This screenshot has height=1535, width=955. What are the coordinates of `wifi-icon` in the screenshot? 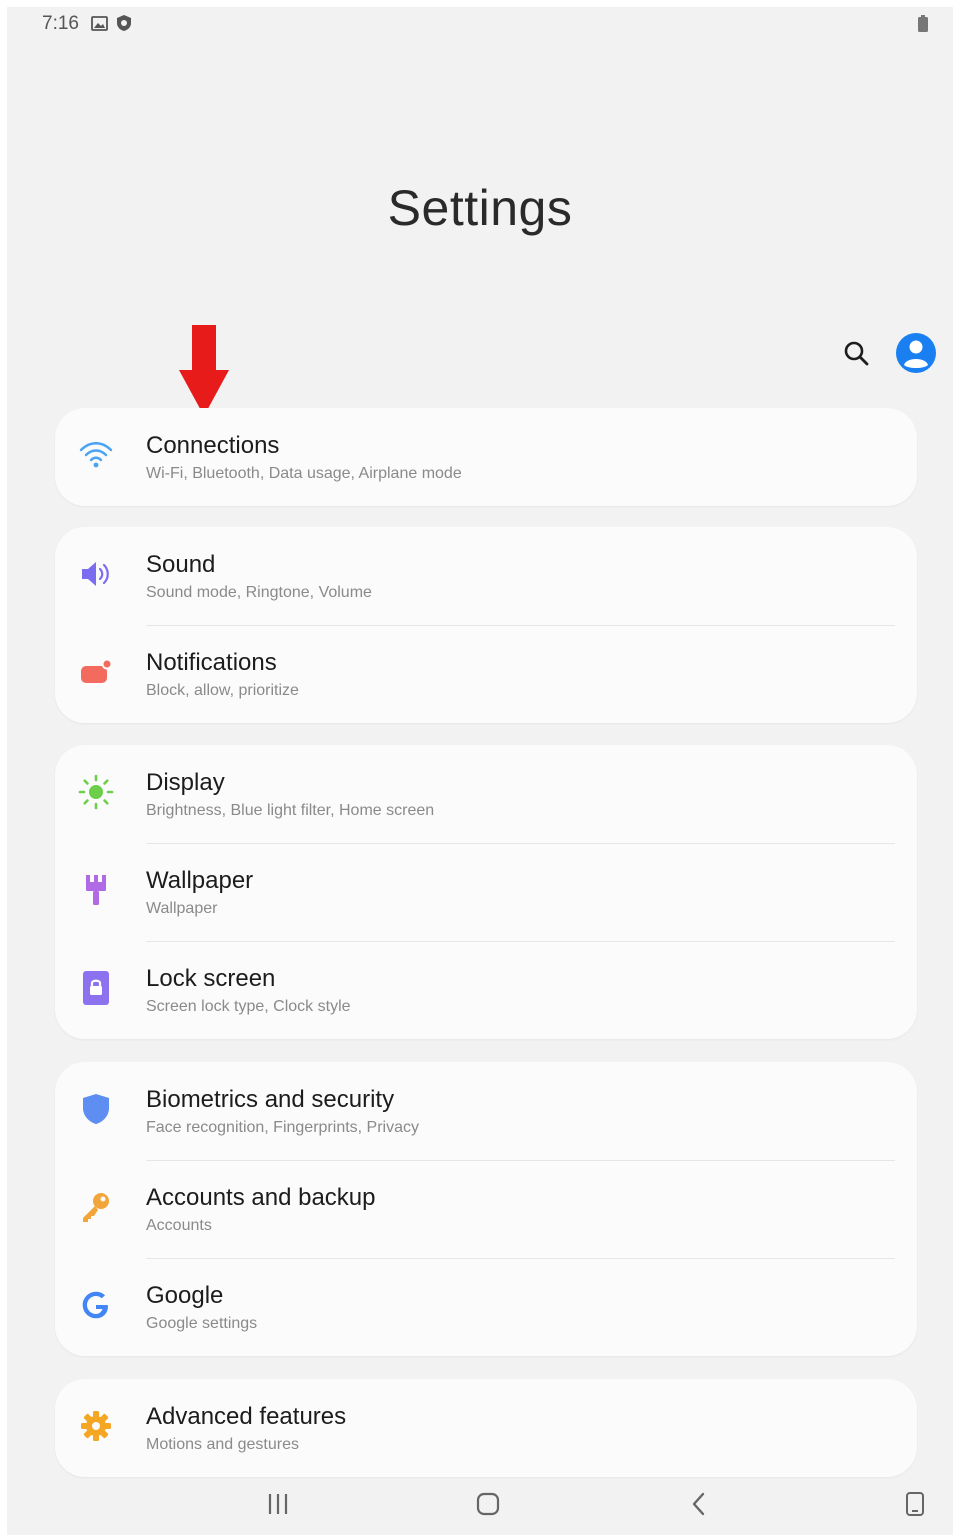 It's located at (96, 455).